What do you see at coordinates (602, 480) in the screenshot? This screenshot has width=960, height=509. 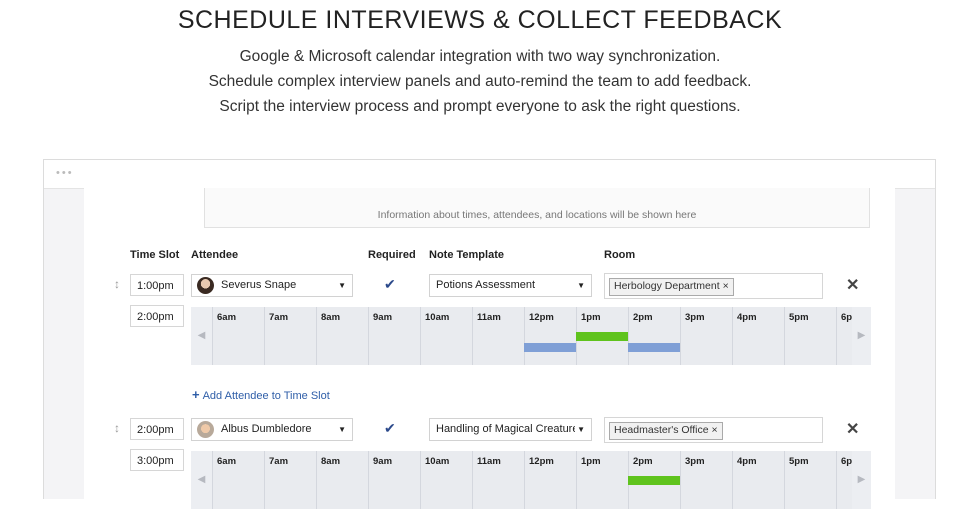 I see `hour-label: 1pm` at bounding box center [602, 480].